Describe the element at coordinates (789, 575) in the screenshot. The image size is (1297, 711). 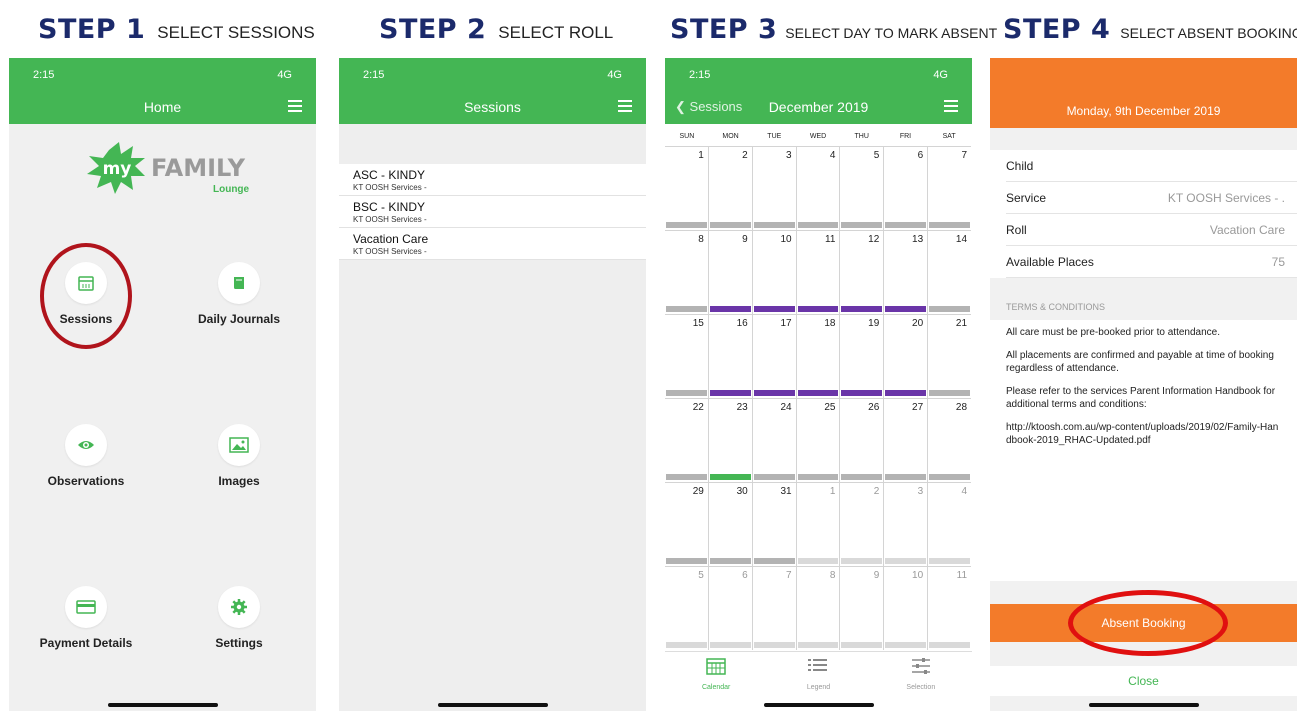
I see `day-number: 7` at that location.